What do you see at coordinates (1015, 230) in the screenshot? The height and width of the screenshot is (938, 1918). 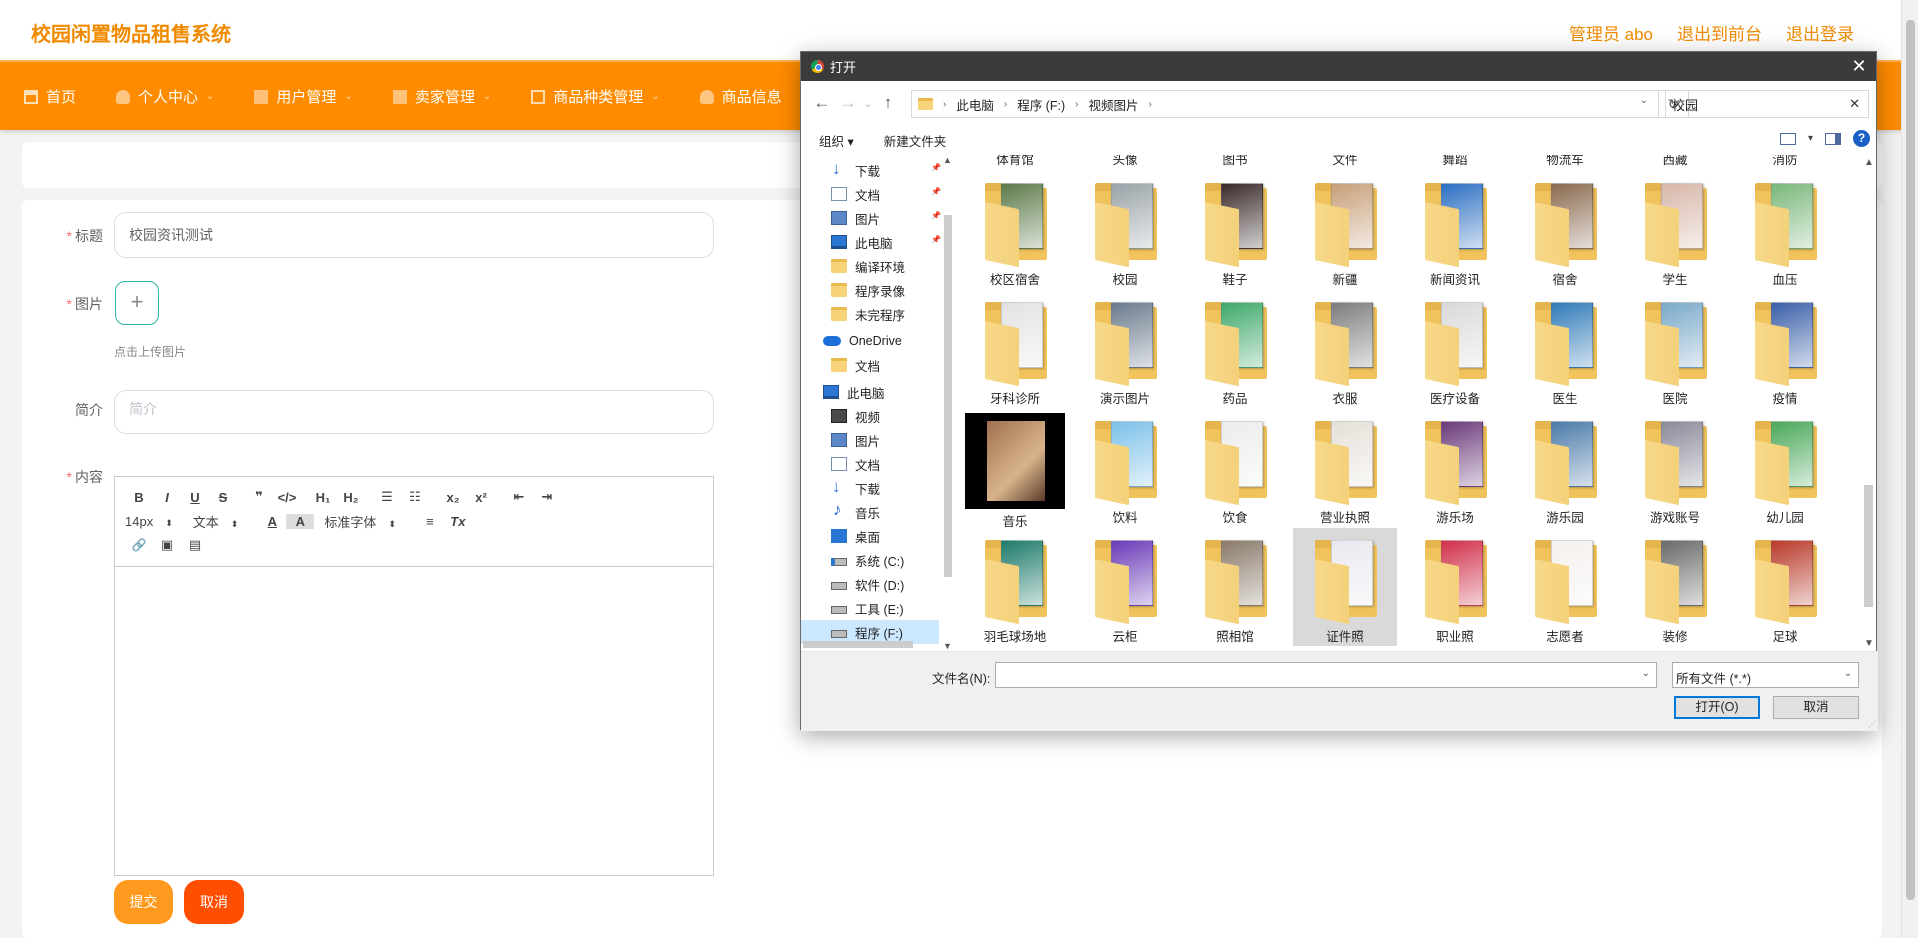 I see `folder-item: 校区宿舍` at bounding box center [1015, 230].